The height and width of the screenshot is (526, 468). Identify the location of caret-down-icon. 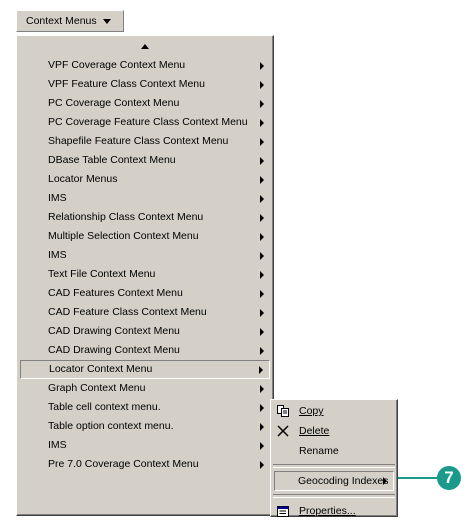
(106, 21).